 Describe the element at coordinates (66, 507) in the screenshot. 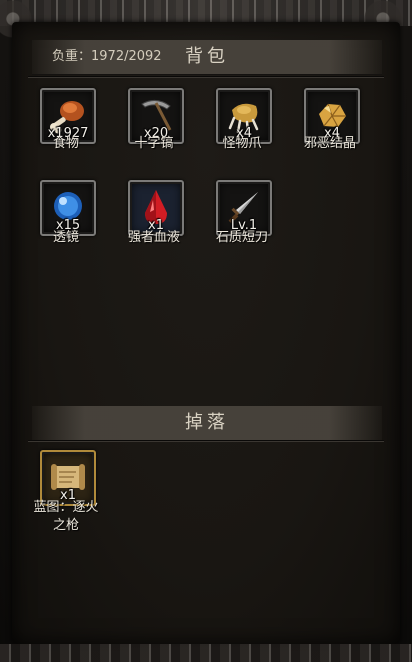

I see `item-name-line1: 蓝图：逐火` at that location.